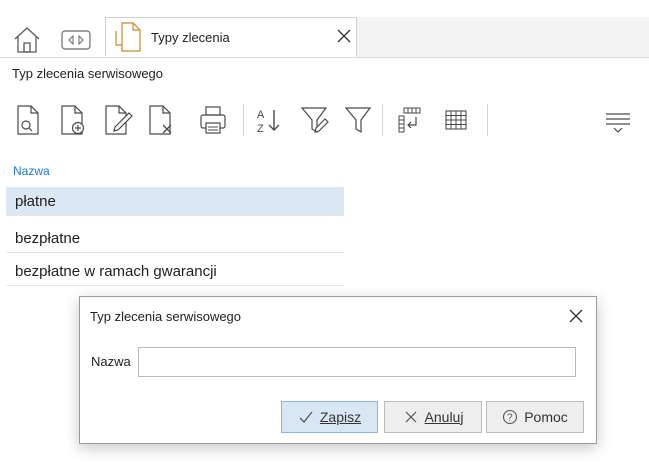  What do you see at coordinates (503, 37) in the screenshot?
I see `tab-bar-empty-area` at bounding box center [503, 37].